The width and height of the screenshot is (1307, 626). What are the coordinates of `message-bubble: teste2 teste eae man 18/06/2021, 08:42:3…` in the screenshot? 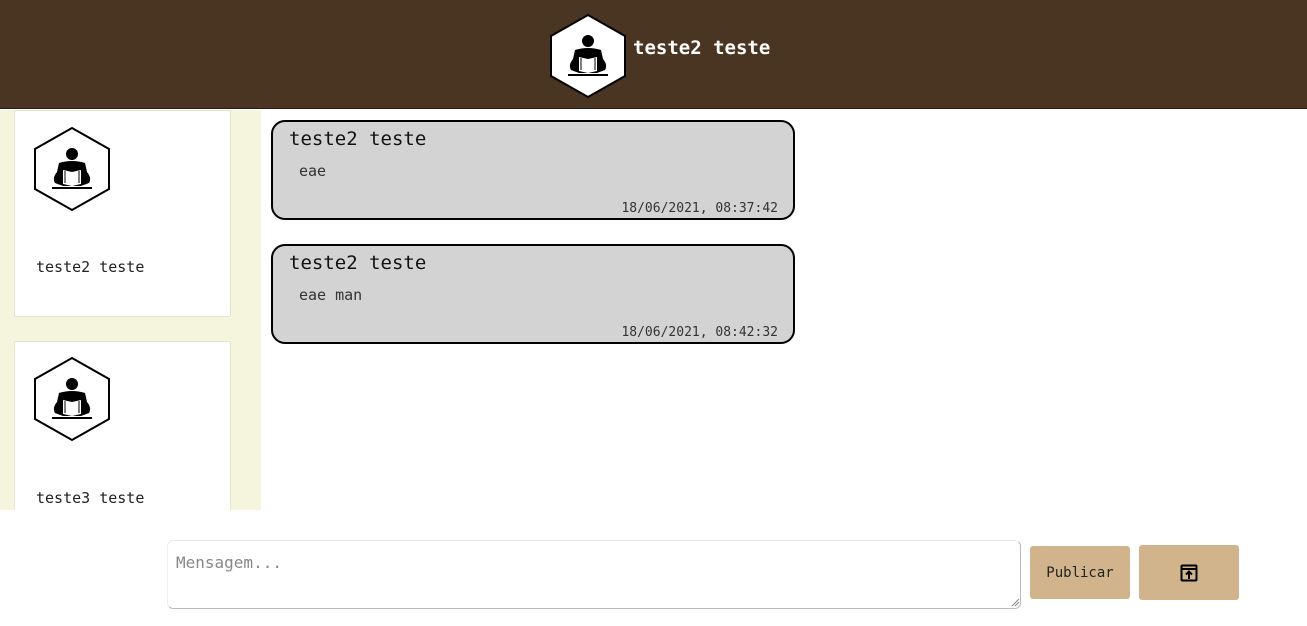 It's located at (533, 294).